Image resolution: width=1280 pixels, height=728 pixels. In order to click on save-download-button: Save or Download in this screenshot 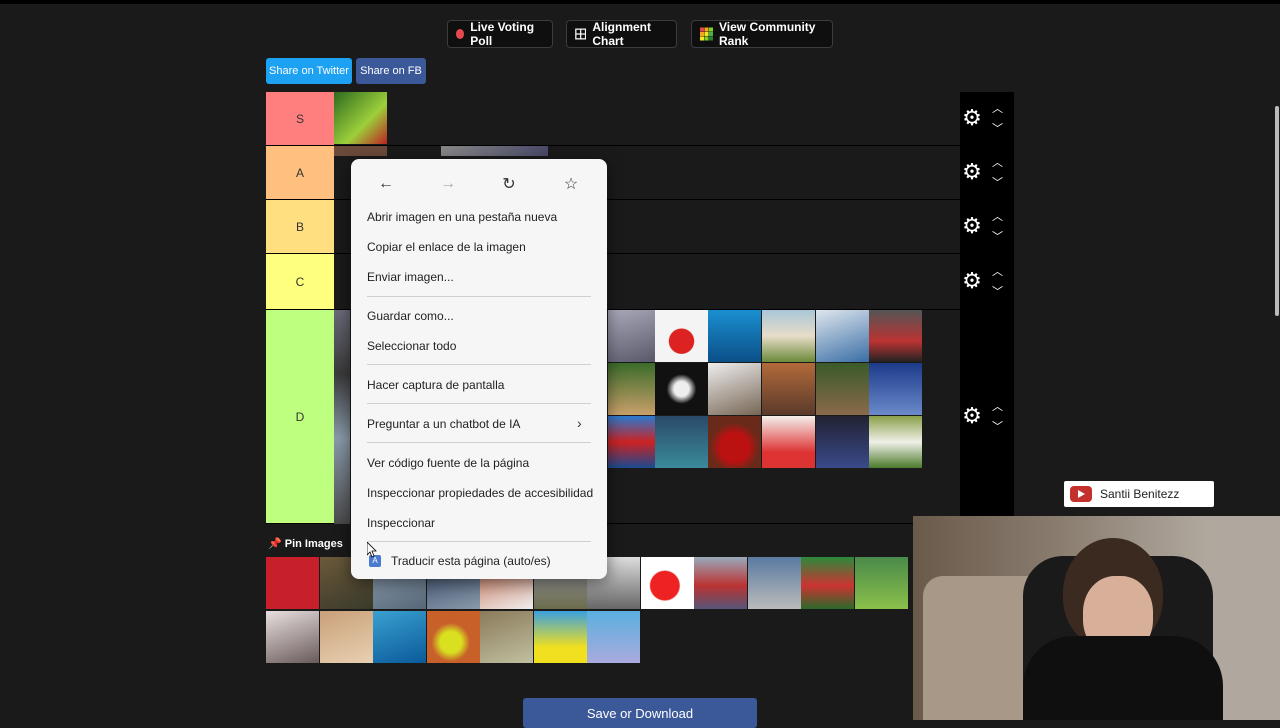, I will do `click(640, 713)`.